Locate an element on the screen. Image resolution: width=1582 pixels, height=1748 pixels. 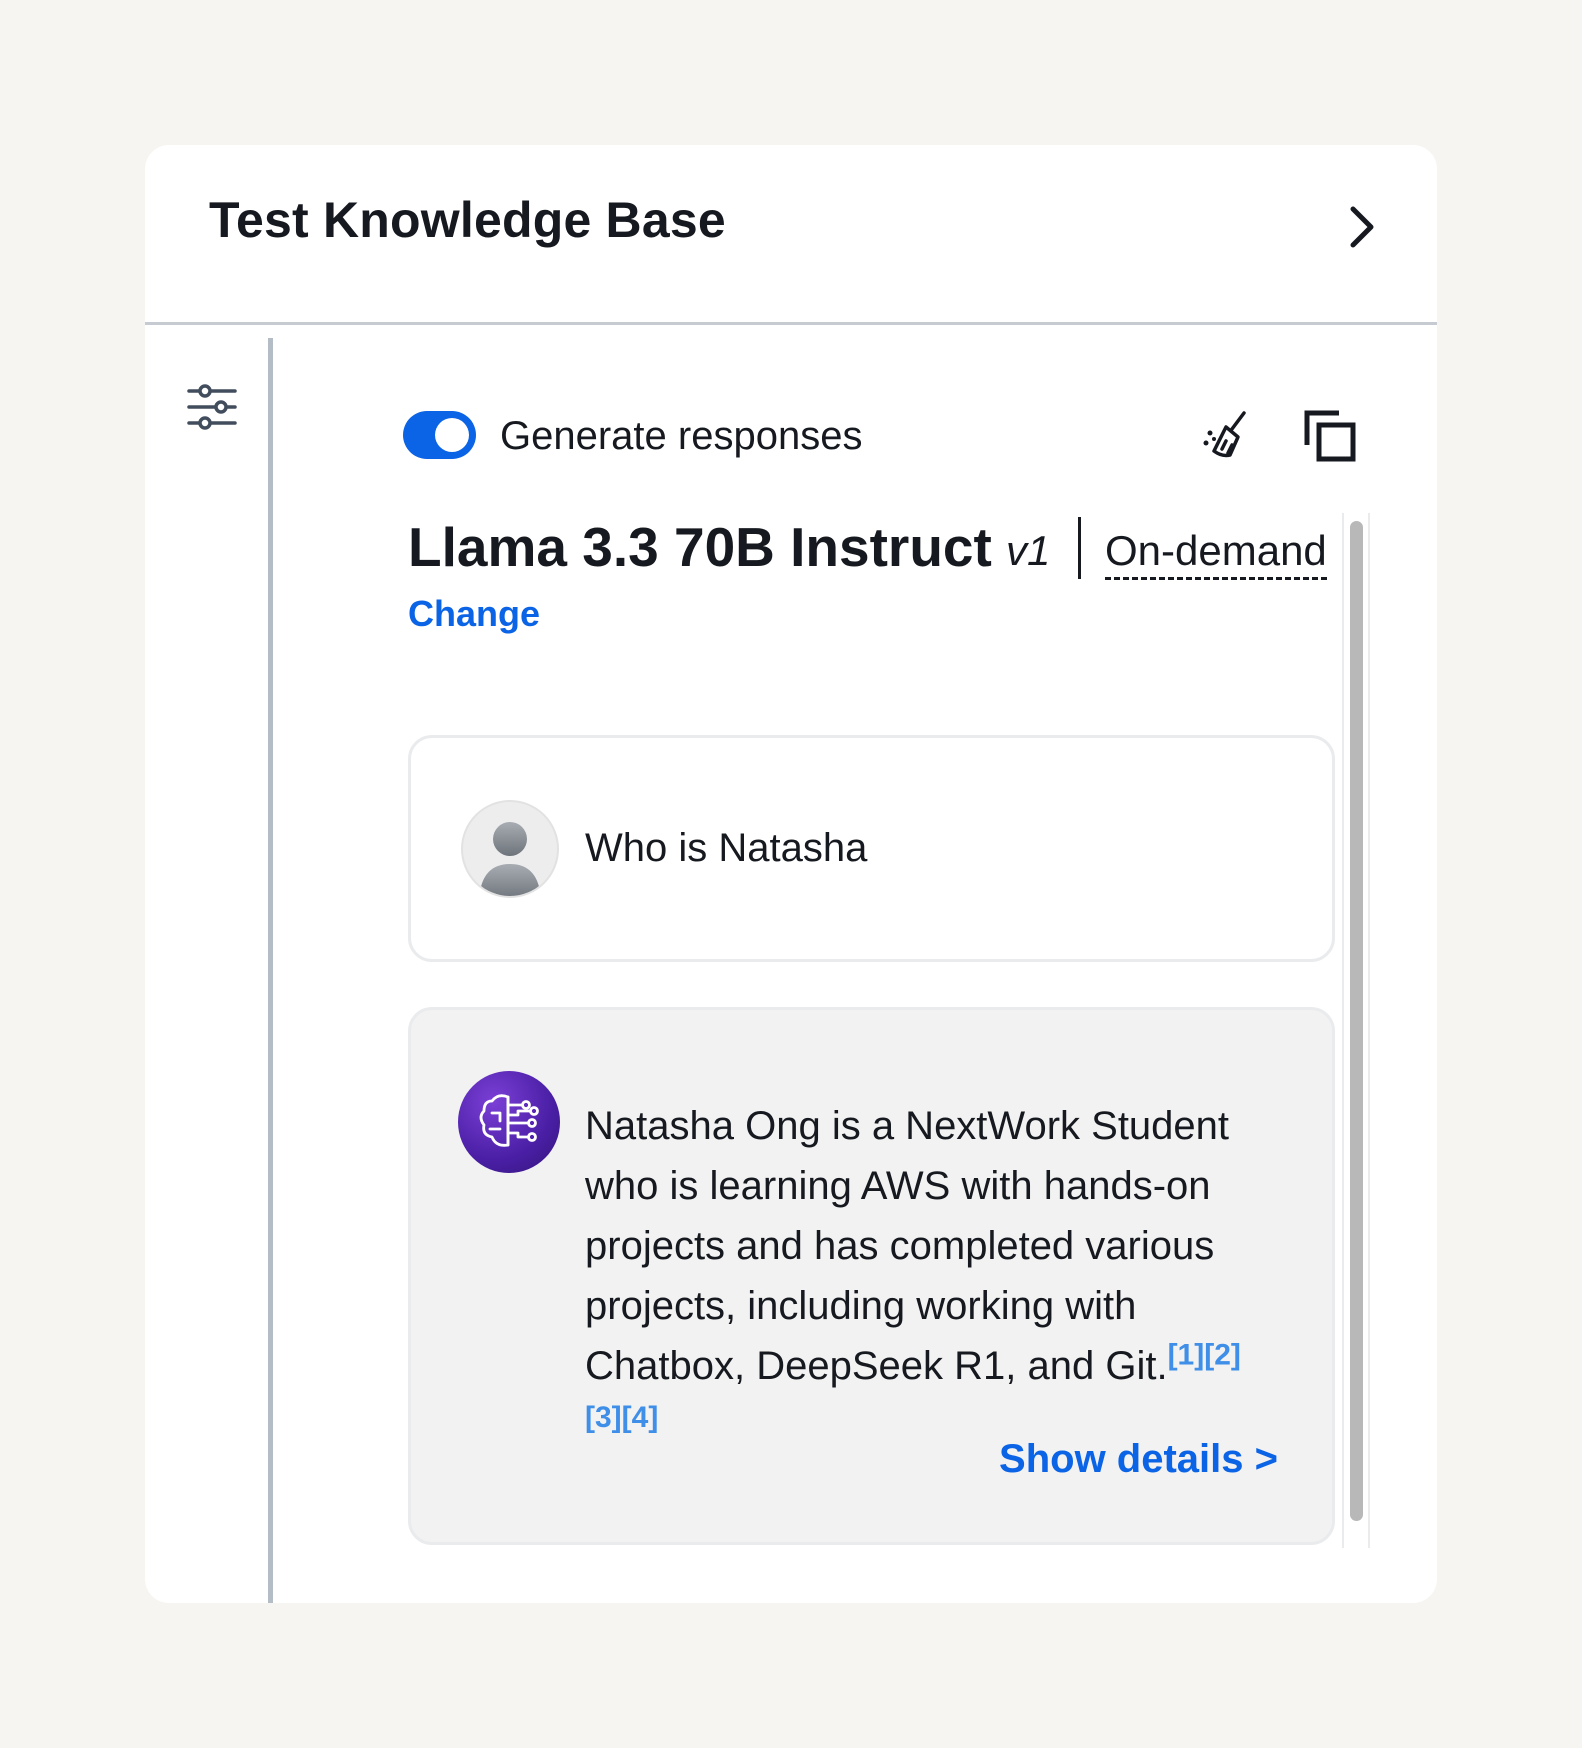
broom-clear-icon is located at coordinates (1228, 435).